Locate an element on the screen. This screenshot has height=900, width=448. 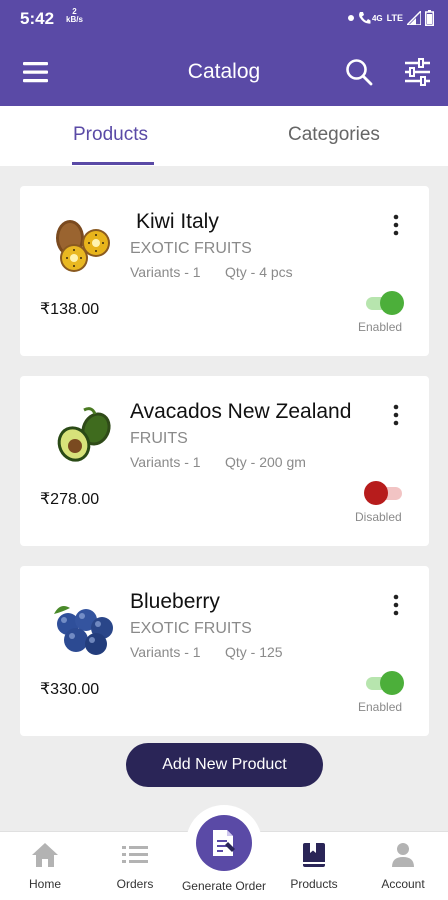
filter-sliders-icon is located at coordinates (417, 72).